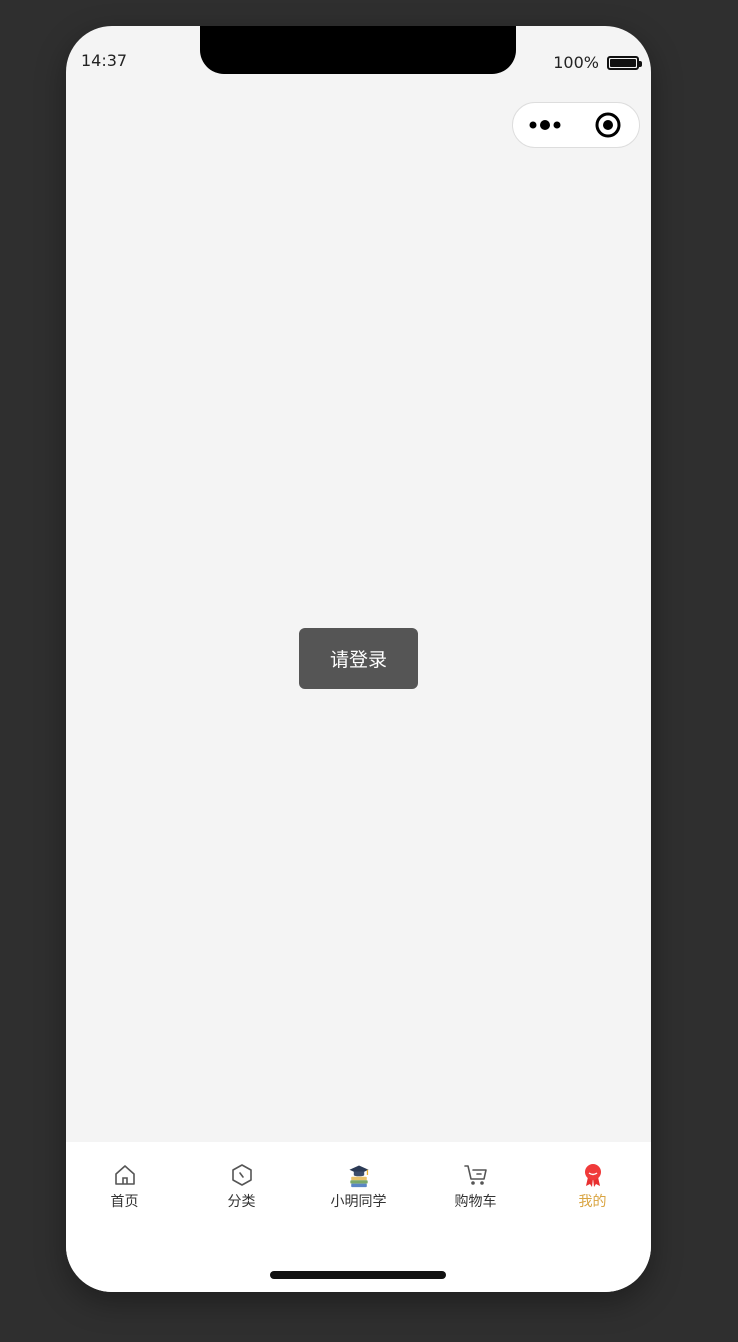 This screenshot has width=738, height=1342. Describe the element at coordinates (104, 60) in the screenshot. I see `status-time: 14:37` at that location.